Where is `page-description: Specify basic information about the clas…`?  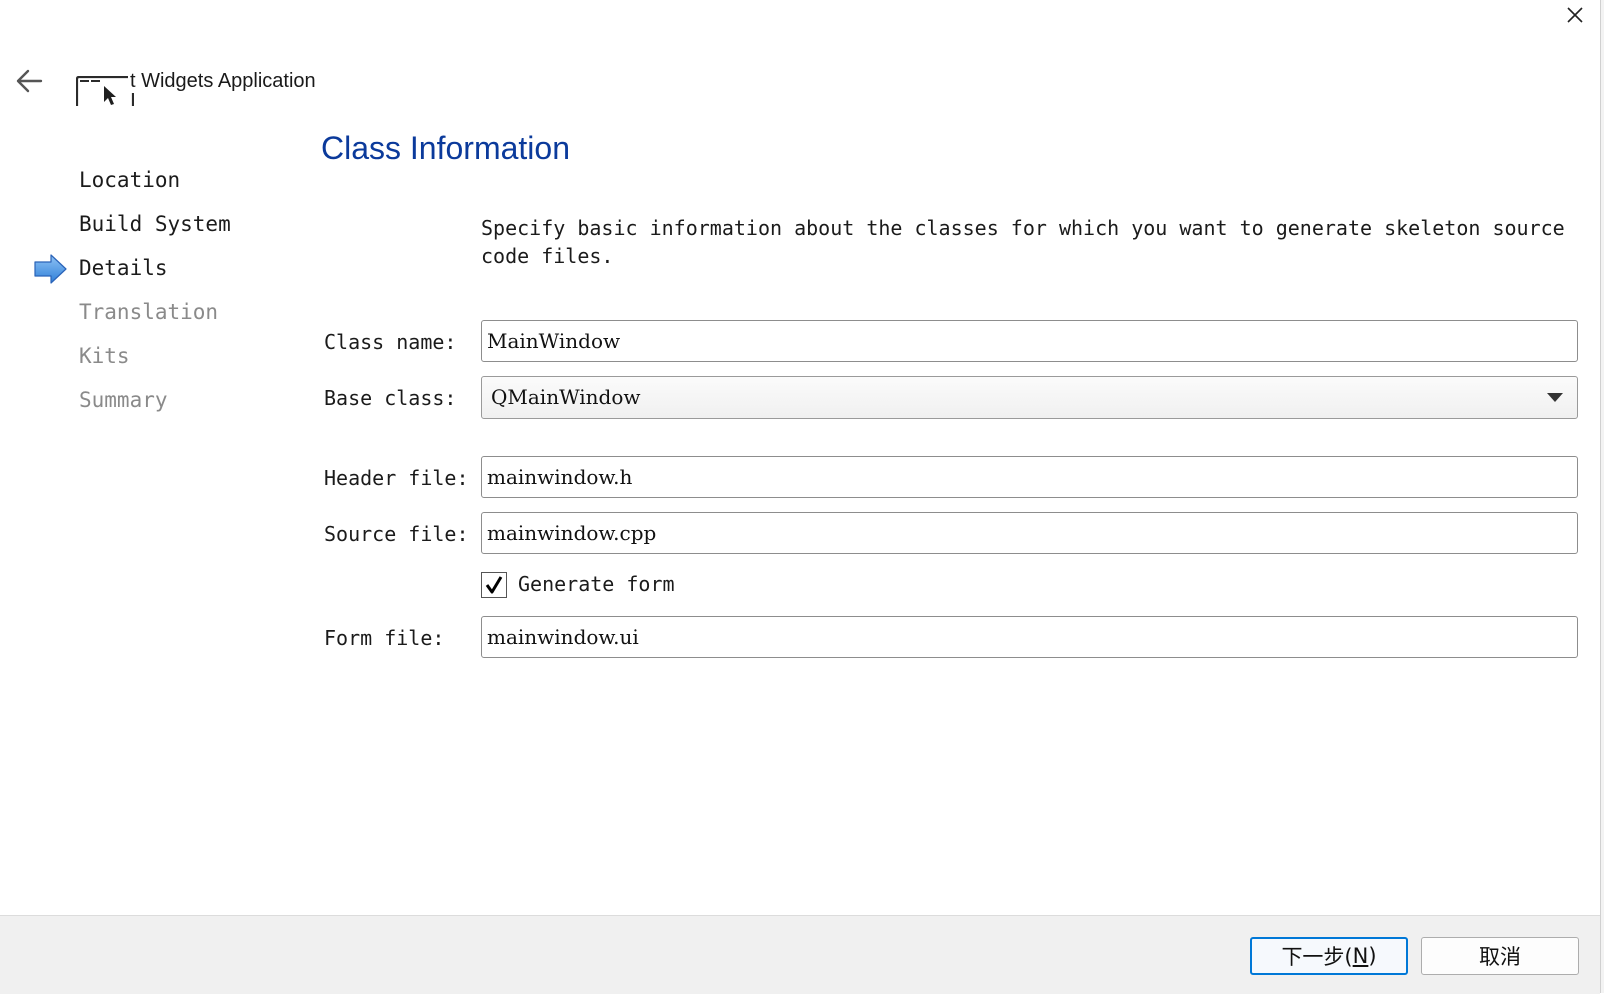
page-description: Specify basic information about the clas… is located at coordinates (1031, 242).